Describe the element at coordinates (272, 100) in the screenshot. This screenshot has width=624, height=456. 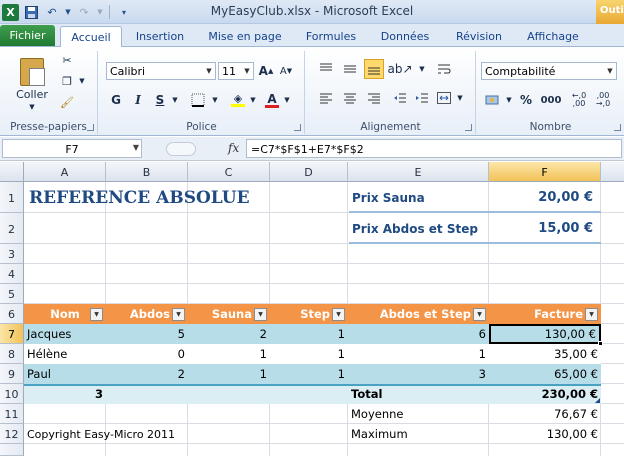
I see `font-color-icon: A` at that location.